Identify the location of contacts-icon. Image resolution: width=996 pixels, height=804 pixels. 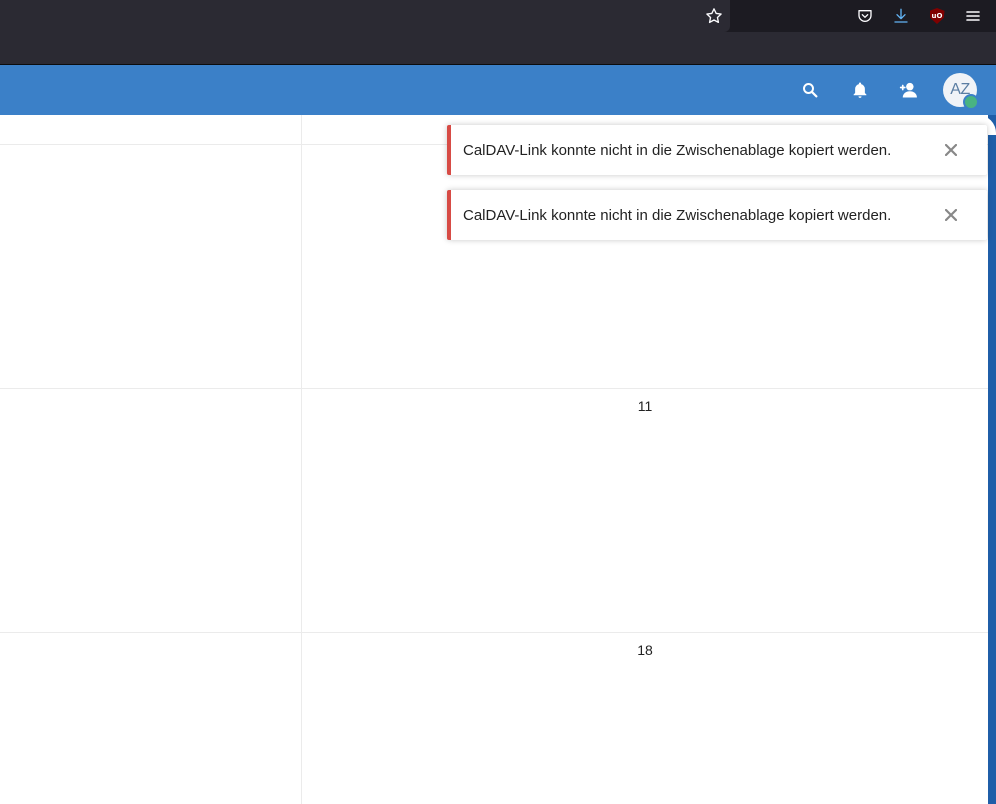
(908, 90).